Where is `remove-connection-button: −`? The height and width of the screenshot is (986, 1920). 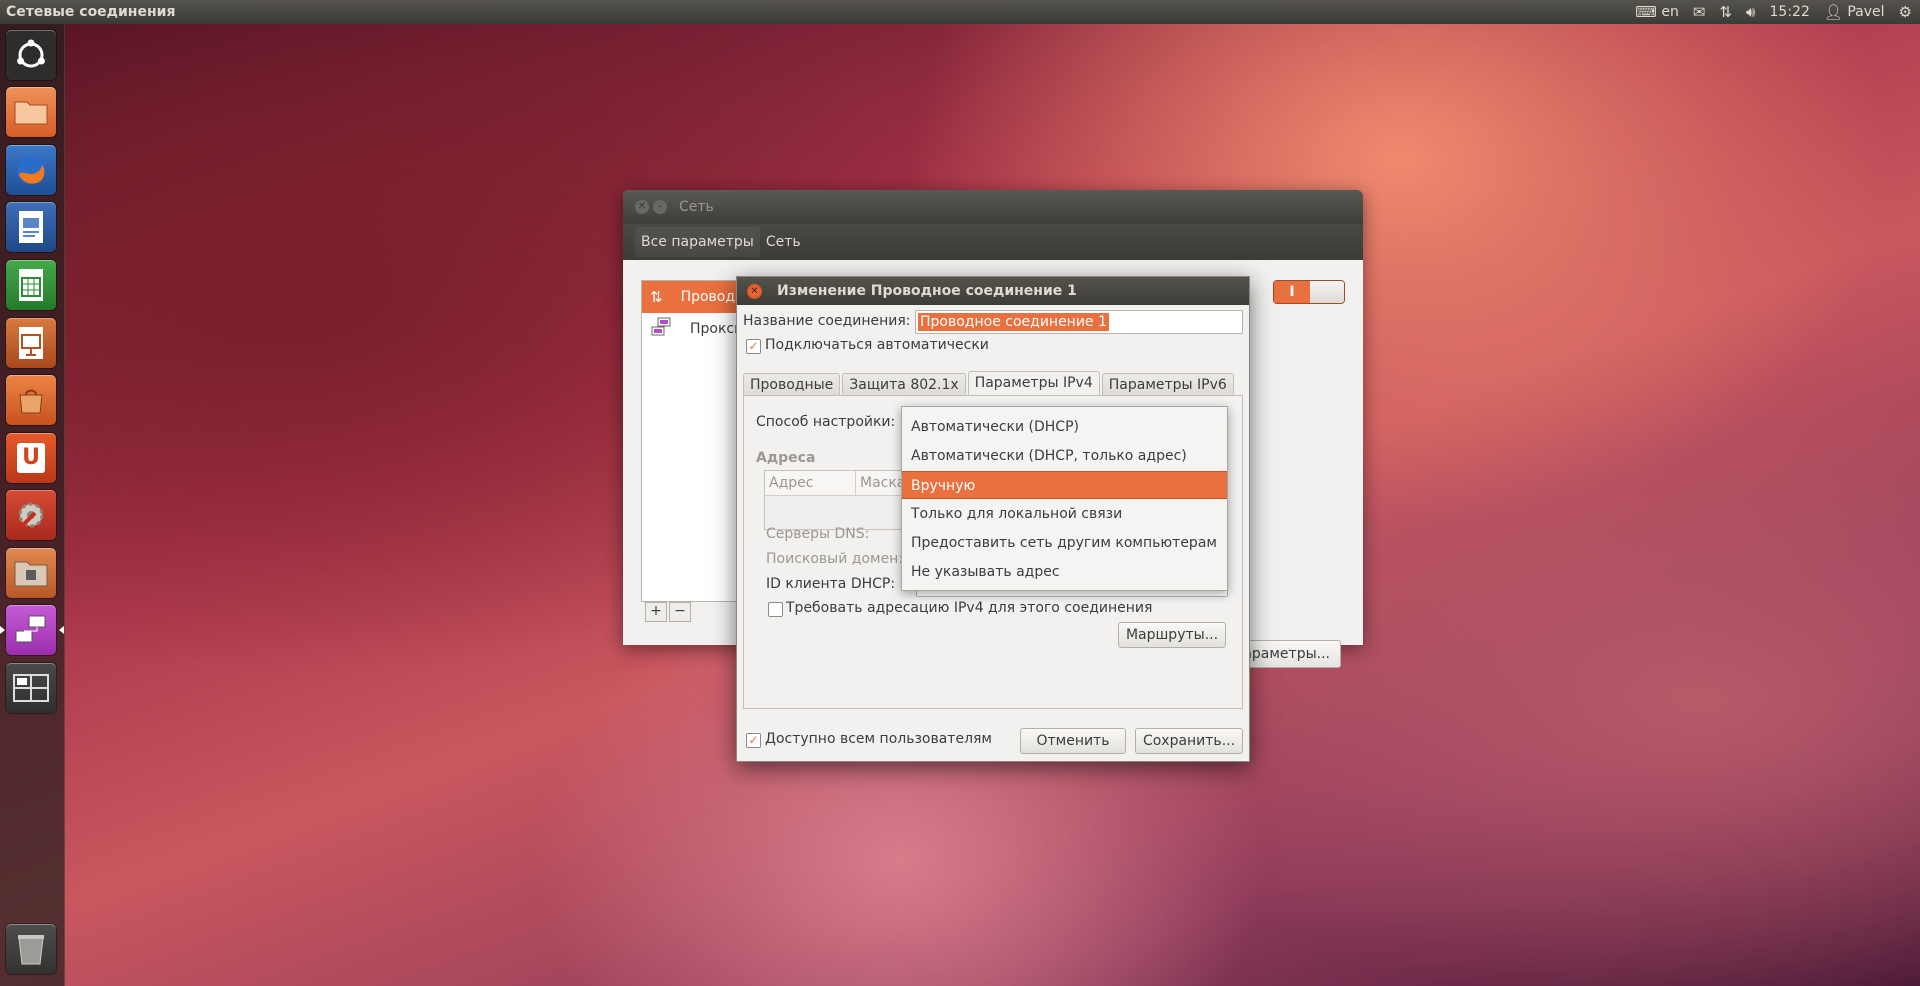 remove-connection-button: − is located at coordinates (680, 612).